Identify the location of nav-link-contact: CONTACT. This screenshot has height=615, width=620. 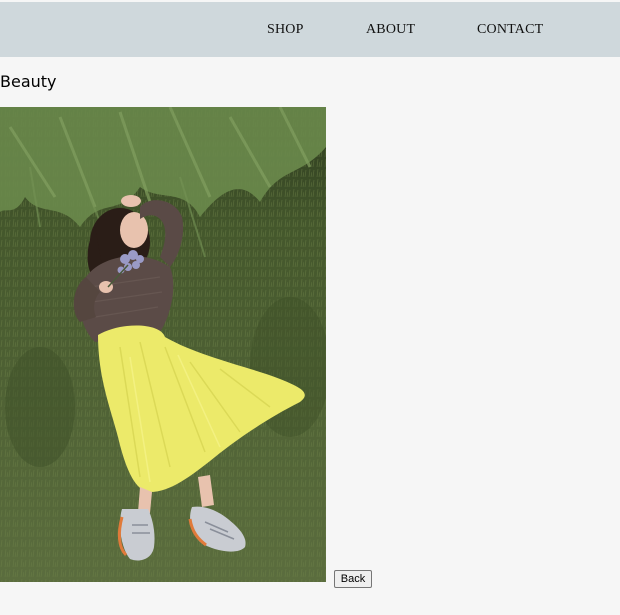
(510, 30).